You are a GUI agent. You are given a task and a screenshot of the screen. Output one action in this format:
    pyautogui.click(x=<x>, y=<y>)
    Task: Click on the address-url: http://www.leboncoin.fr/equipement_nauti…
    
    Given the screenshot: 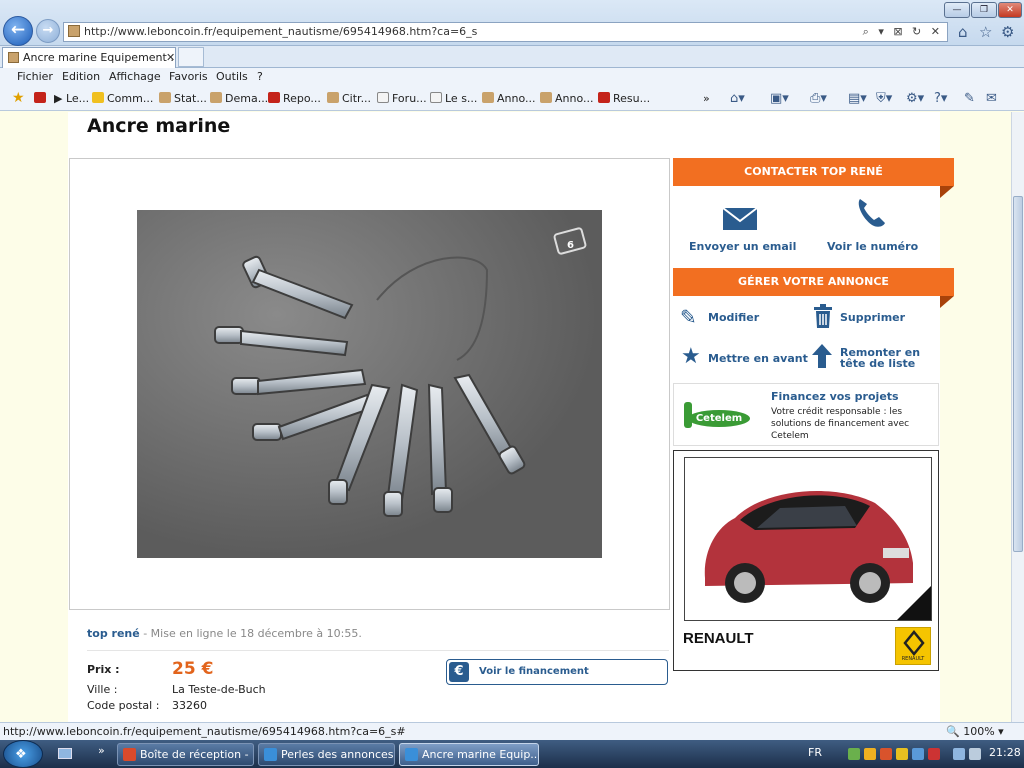 What is the action you would take?
    pyautogui.click(x=281, y=31)
    